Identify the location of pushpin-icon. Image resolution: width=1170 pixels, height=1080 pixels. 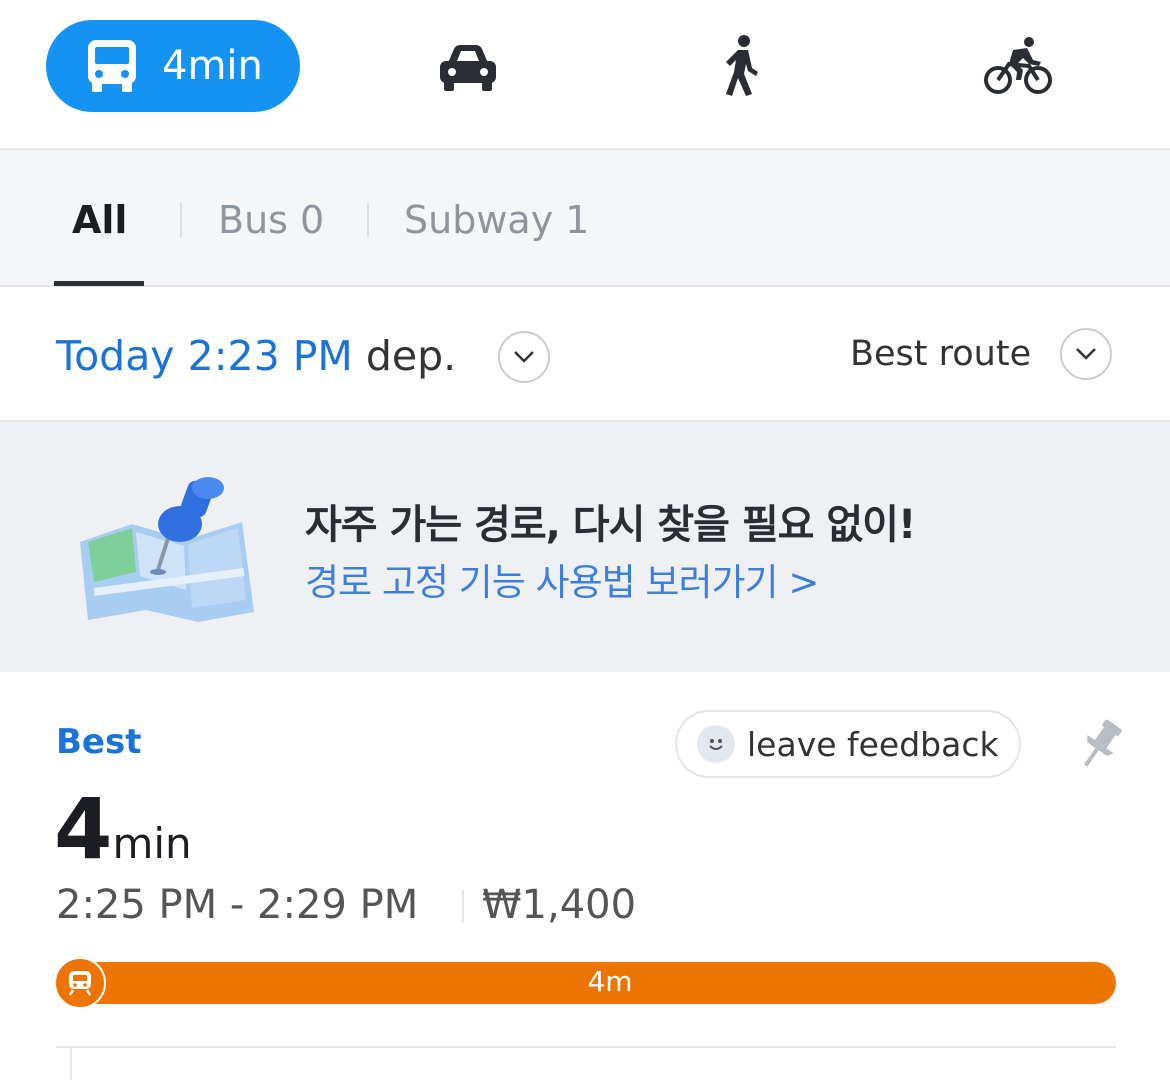
(1100, 745).